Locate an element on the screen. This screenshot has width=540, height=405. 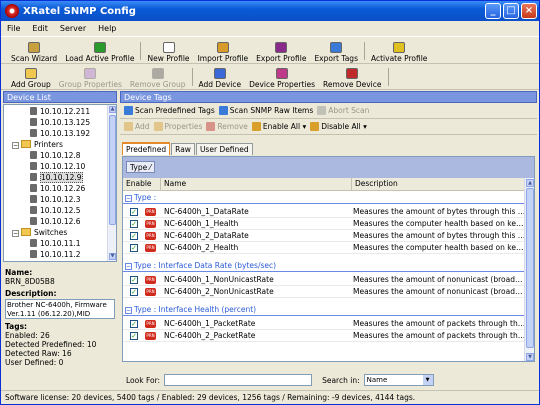
tree-device: 10.10.11.1 is located at coordinates (55, 244).